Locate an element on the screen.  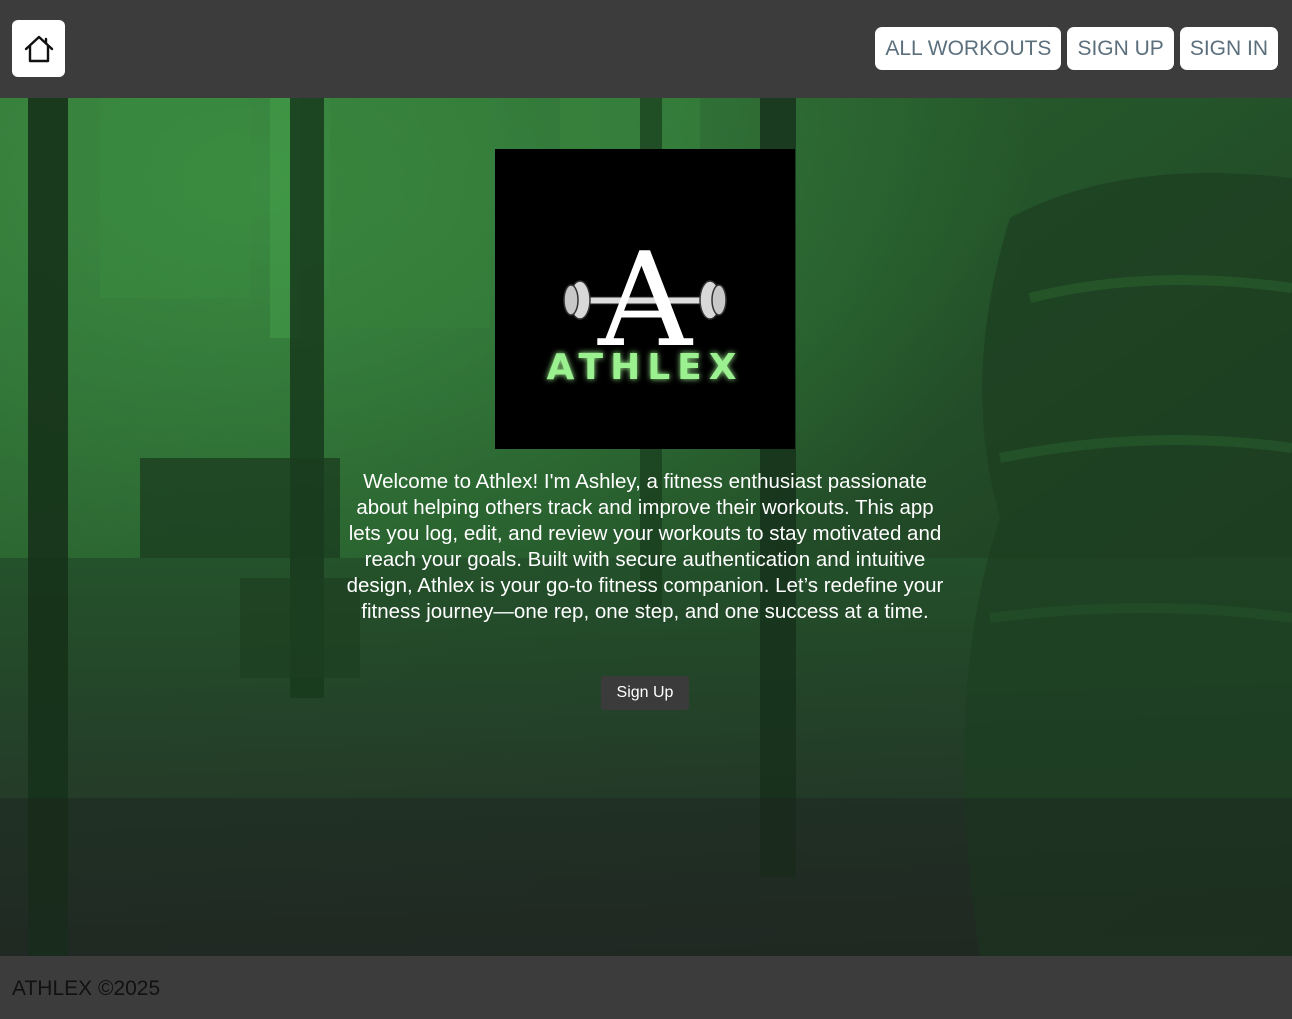
nav-links: ALL WORKOUTS SIGN UP SIGN IN is located at coordinates (1076, 48).